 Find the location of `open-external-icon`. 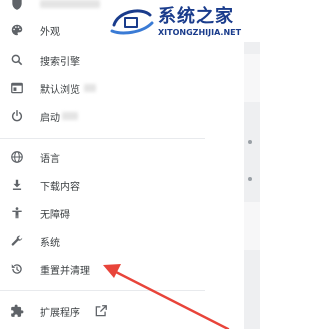

open-external-icon is located at coordinates (101, 311).